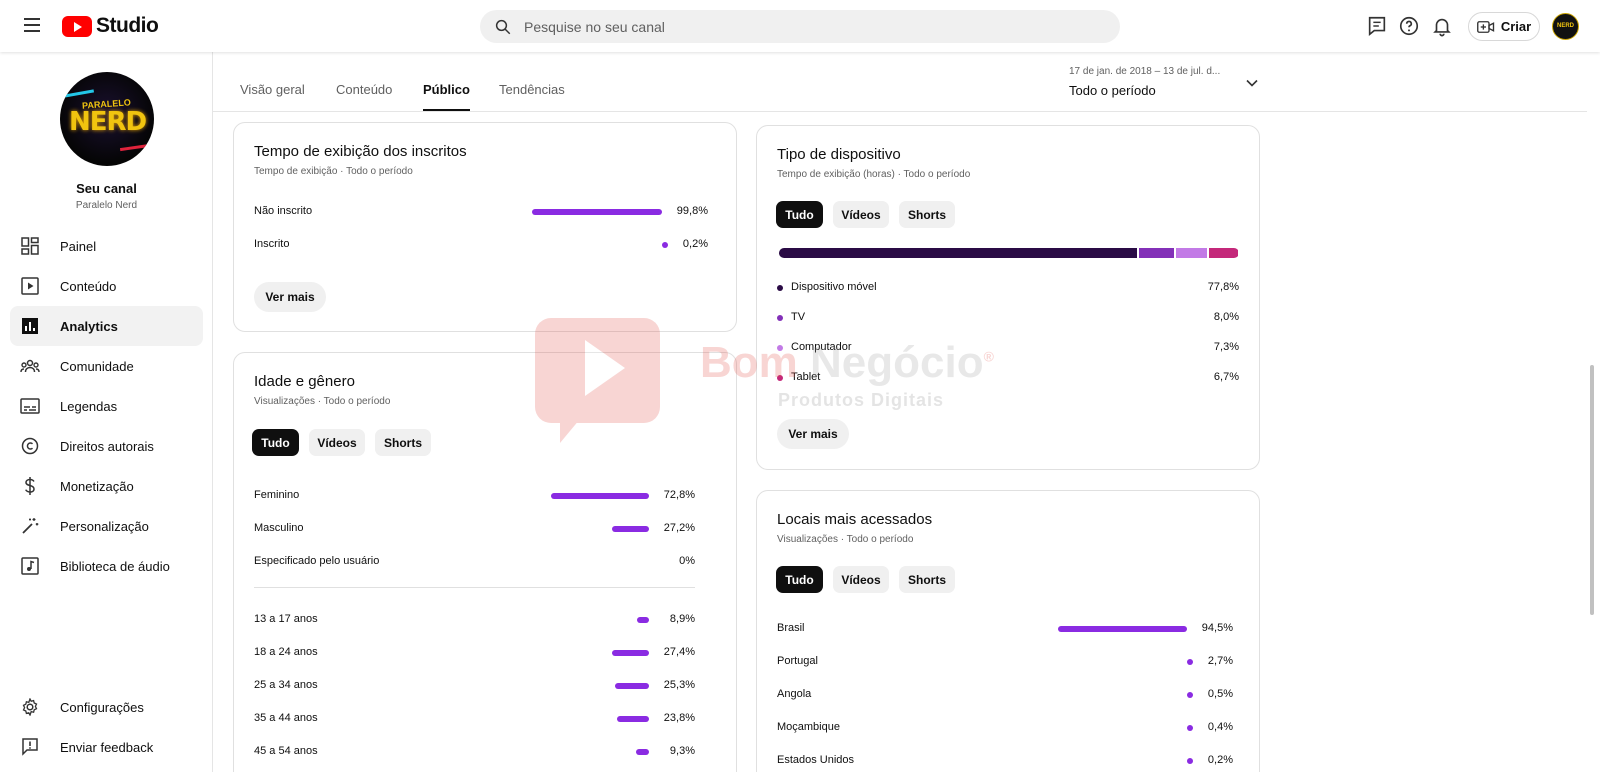  I want to click on page-scrollbar, so click(1592, 490).